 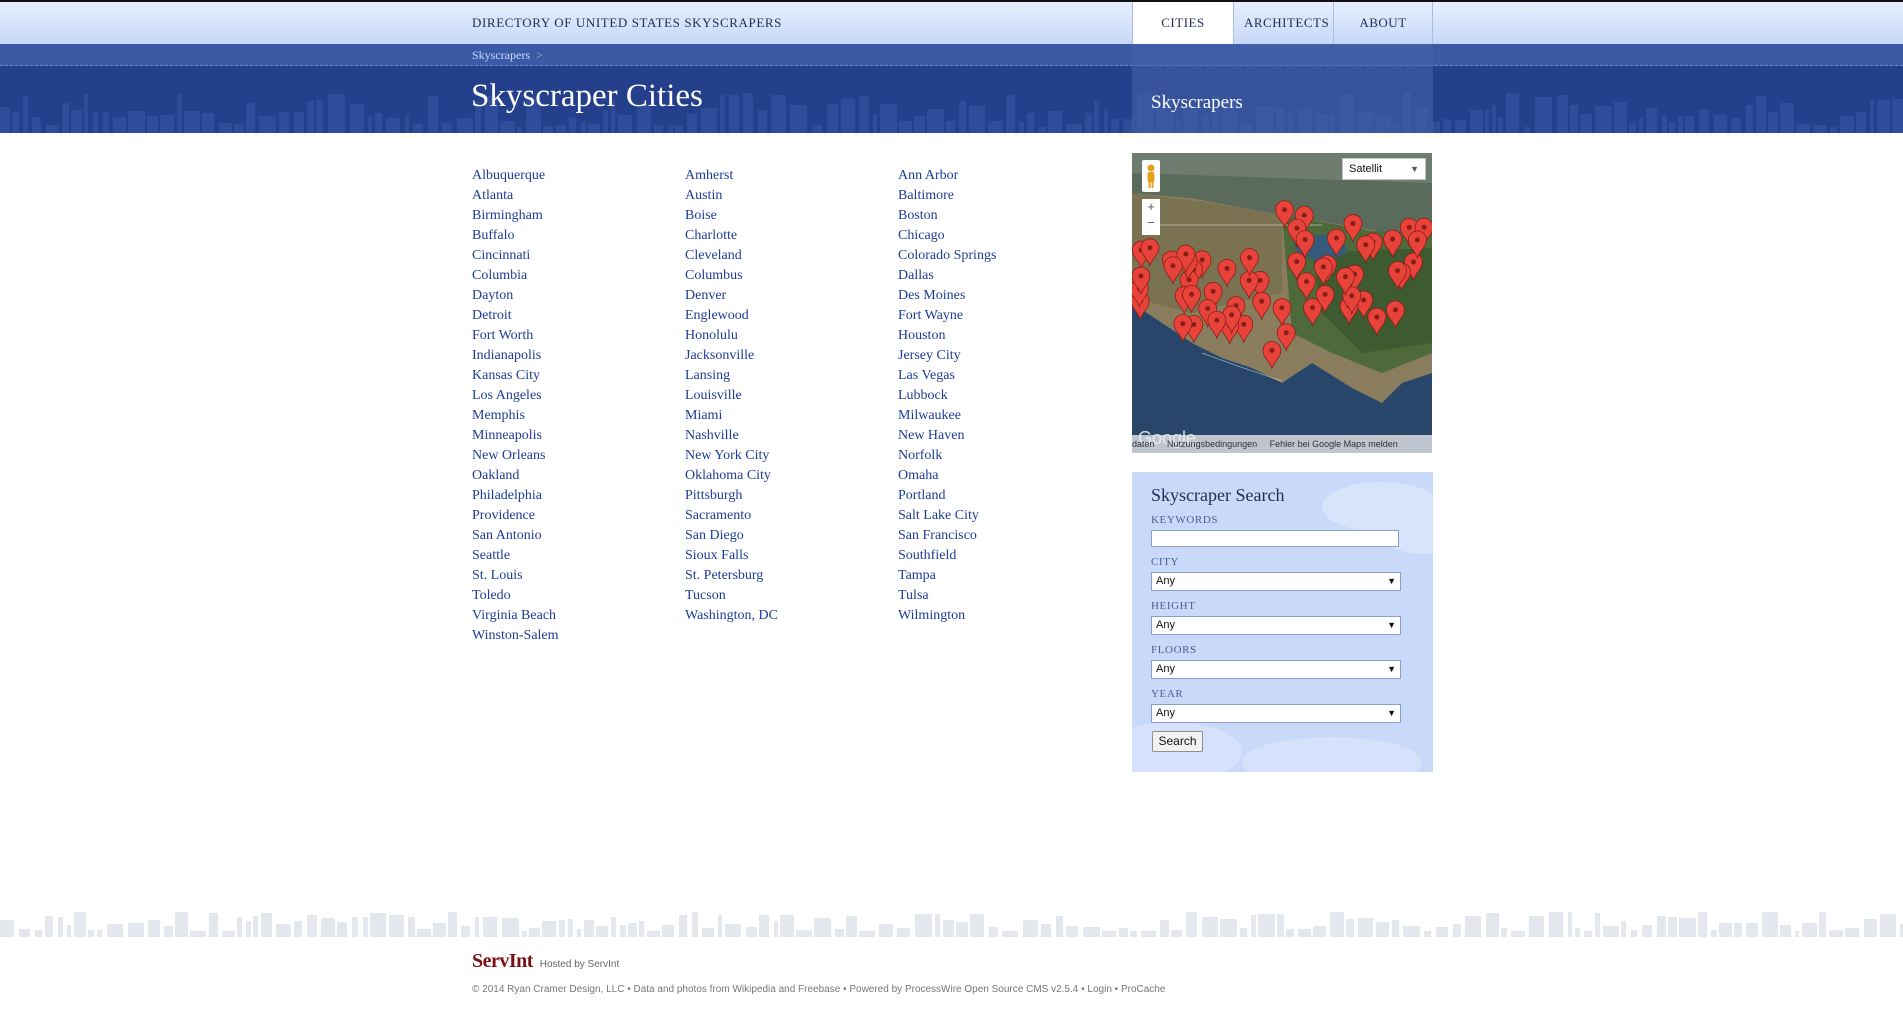 I want to click on city-link: Buffalo, so click(x=577, y=236).